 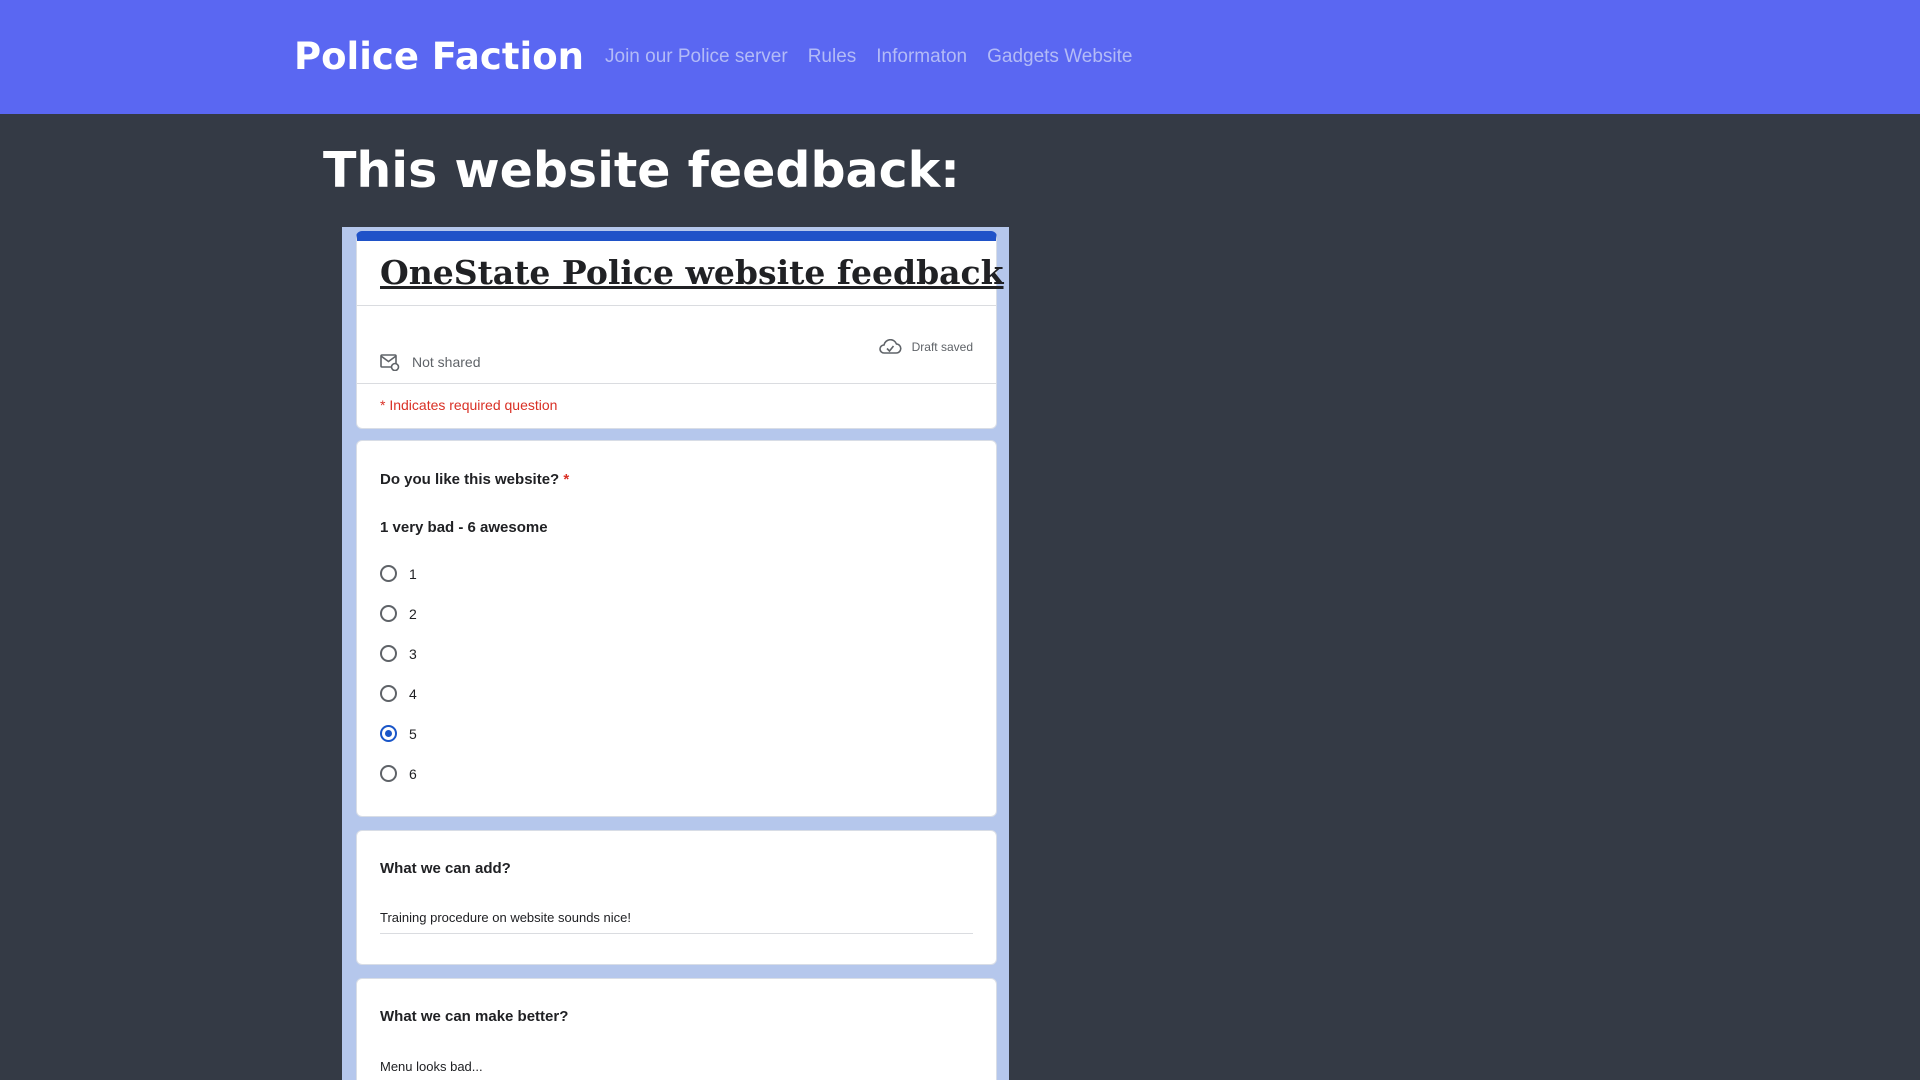 What do you see at coordinates (566, 479) in the screenshot?
I see `required-star: *` at bounding box center [566, 479].